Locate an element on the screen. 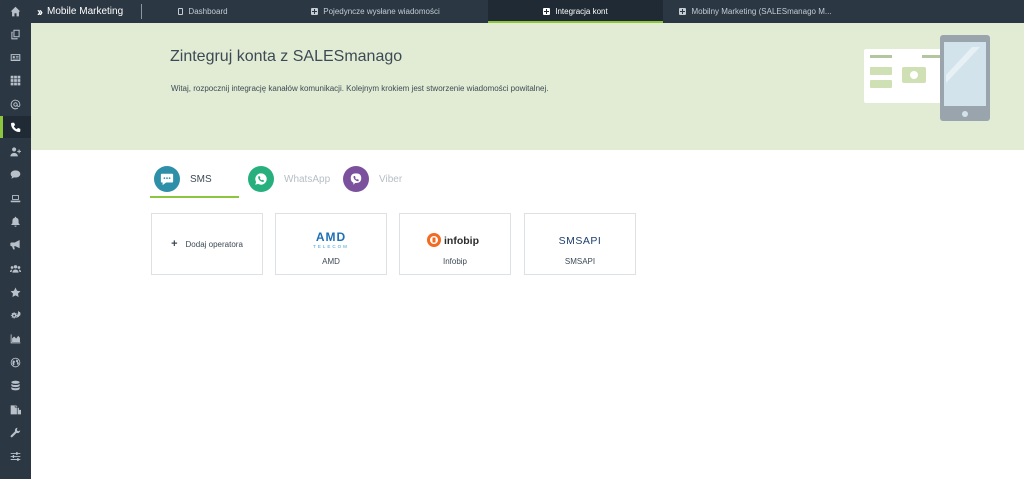 The height and width of the screenshot is (479, 1024). sidebar-item-global is located at coordinates (15, 362).